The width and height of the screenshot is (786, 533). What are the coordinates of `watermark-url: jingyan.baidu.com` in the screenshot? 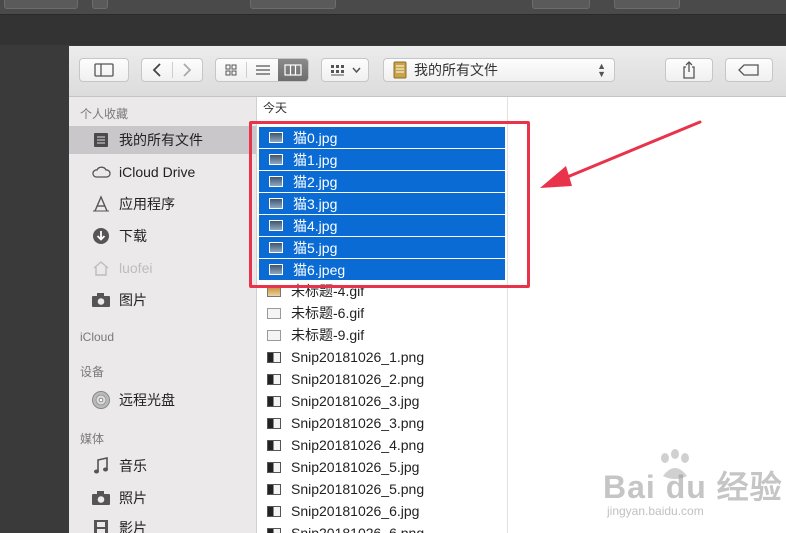 It's located at (655, 511).